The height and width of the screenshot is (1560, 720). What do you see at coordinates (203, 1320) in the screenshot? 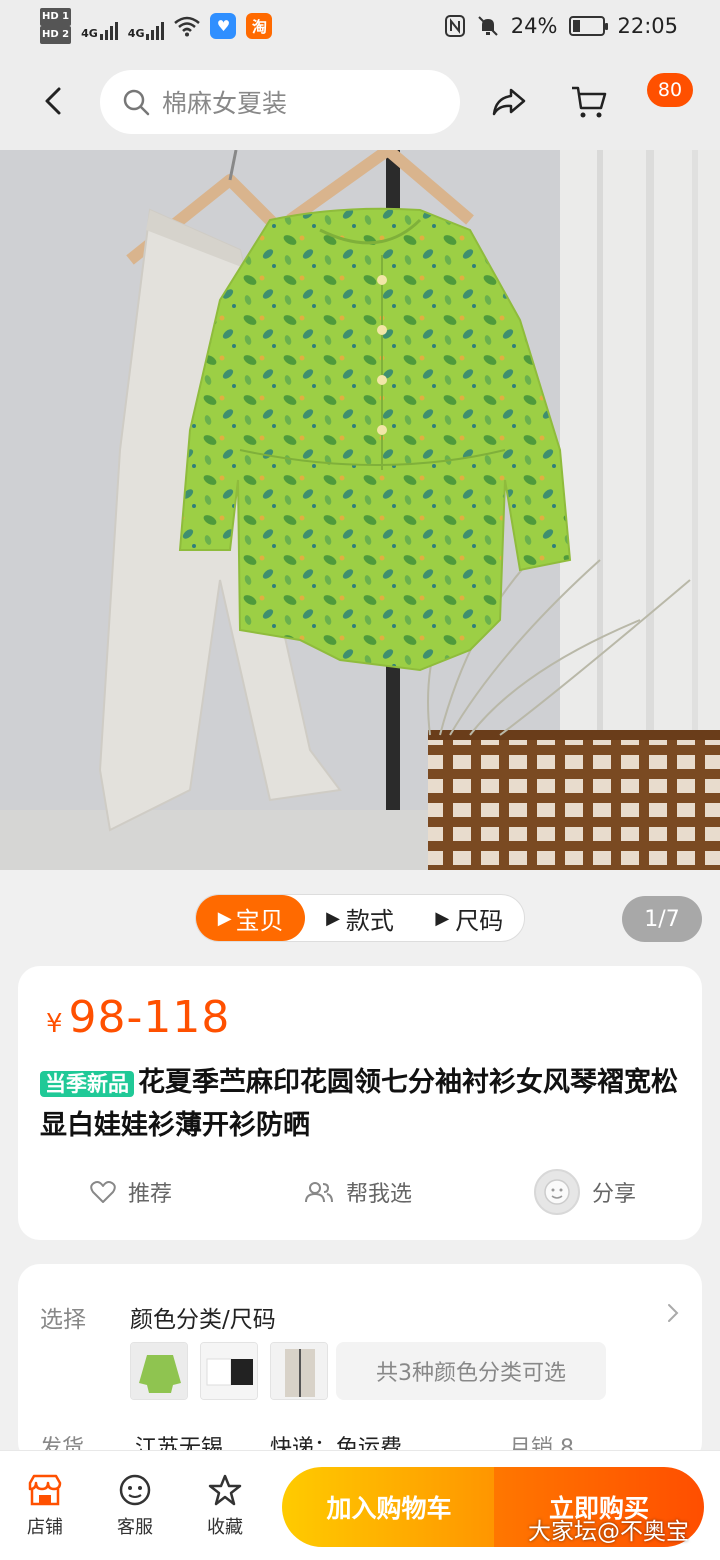
I see `select-value: 颜色分类/尺码` at bounding box center [203, 1320].